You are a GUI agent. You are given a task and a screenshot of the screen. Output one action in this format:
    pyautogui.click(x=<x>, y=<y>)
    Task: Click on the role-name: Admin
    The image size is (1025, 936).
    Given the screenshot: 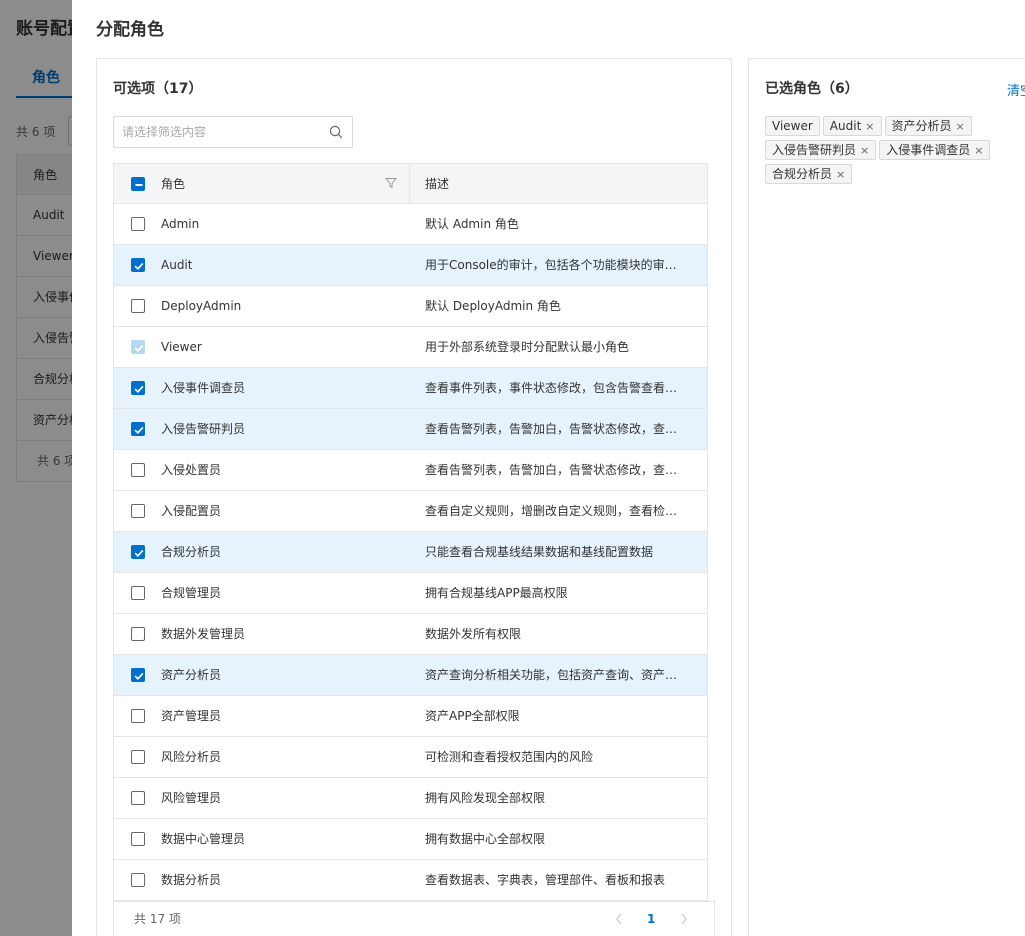 What is the action you would take?
    pyautogui.click(x=180, y=224)
    